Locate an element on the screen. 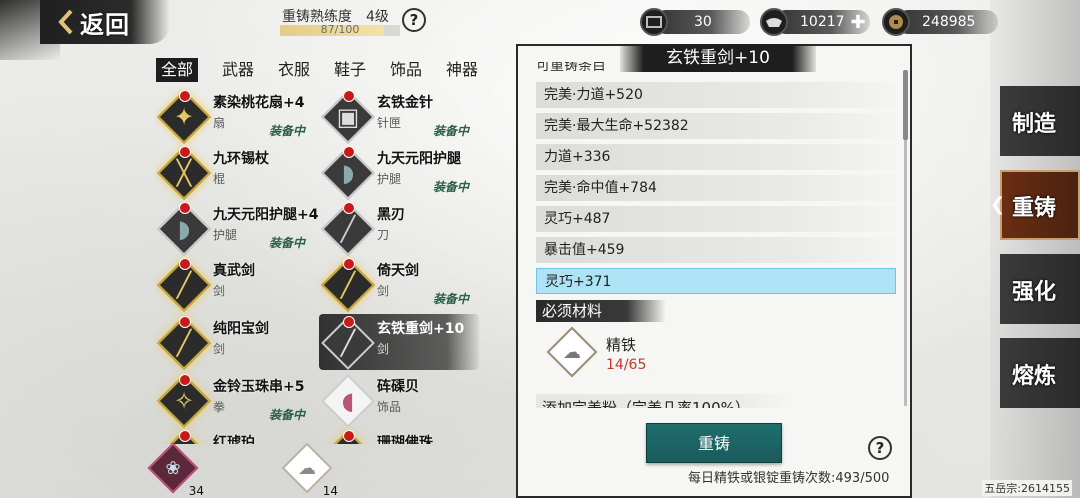  item-type: 护腿 is located at coordinates (389, 179).